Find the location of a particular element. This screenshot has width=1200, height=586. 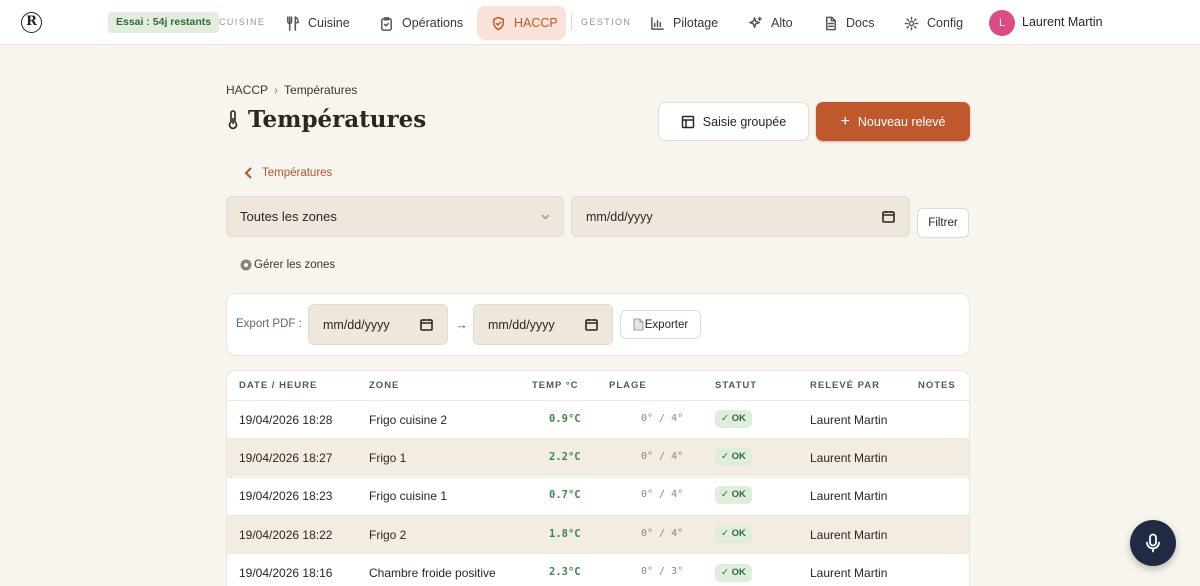

export-to-placeholder: mm/dd/yyyy is located at coordinates (521, 324).